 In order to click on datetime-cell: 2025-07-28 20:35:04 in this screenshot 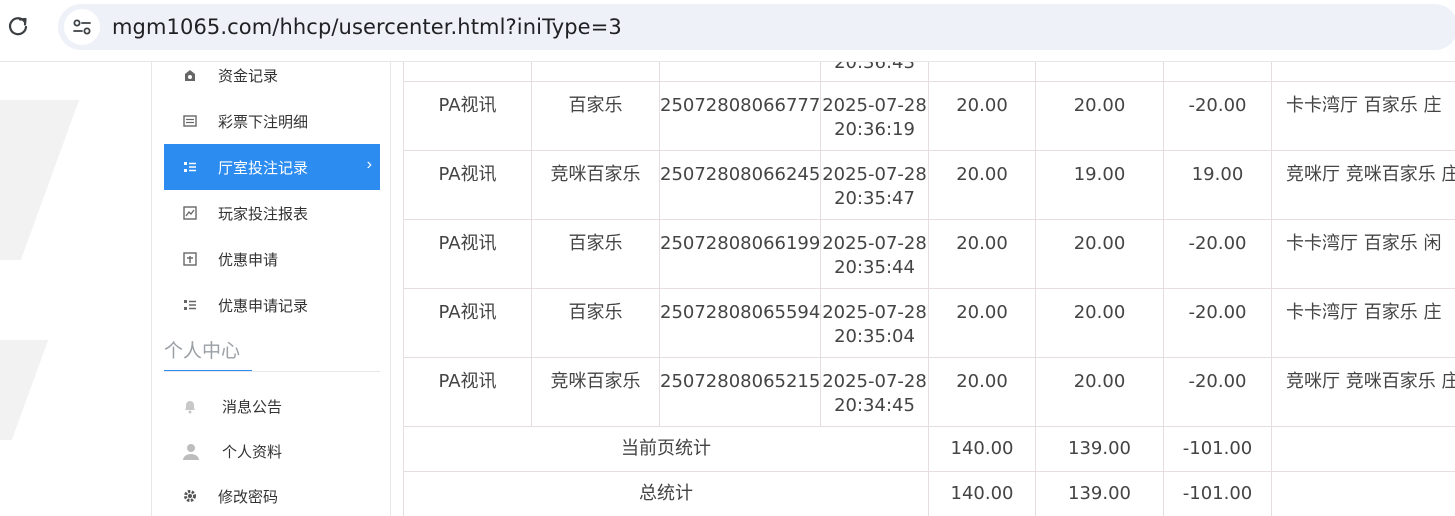, I will do `click(874, 323)`.